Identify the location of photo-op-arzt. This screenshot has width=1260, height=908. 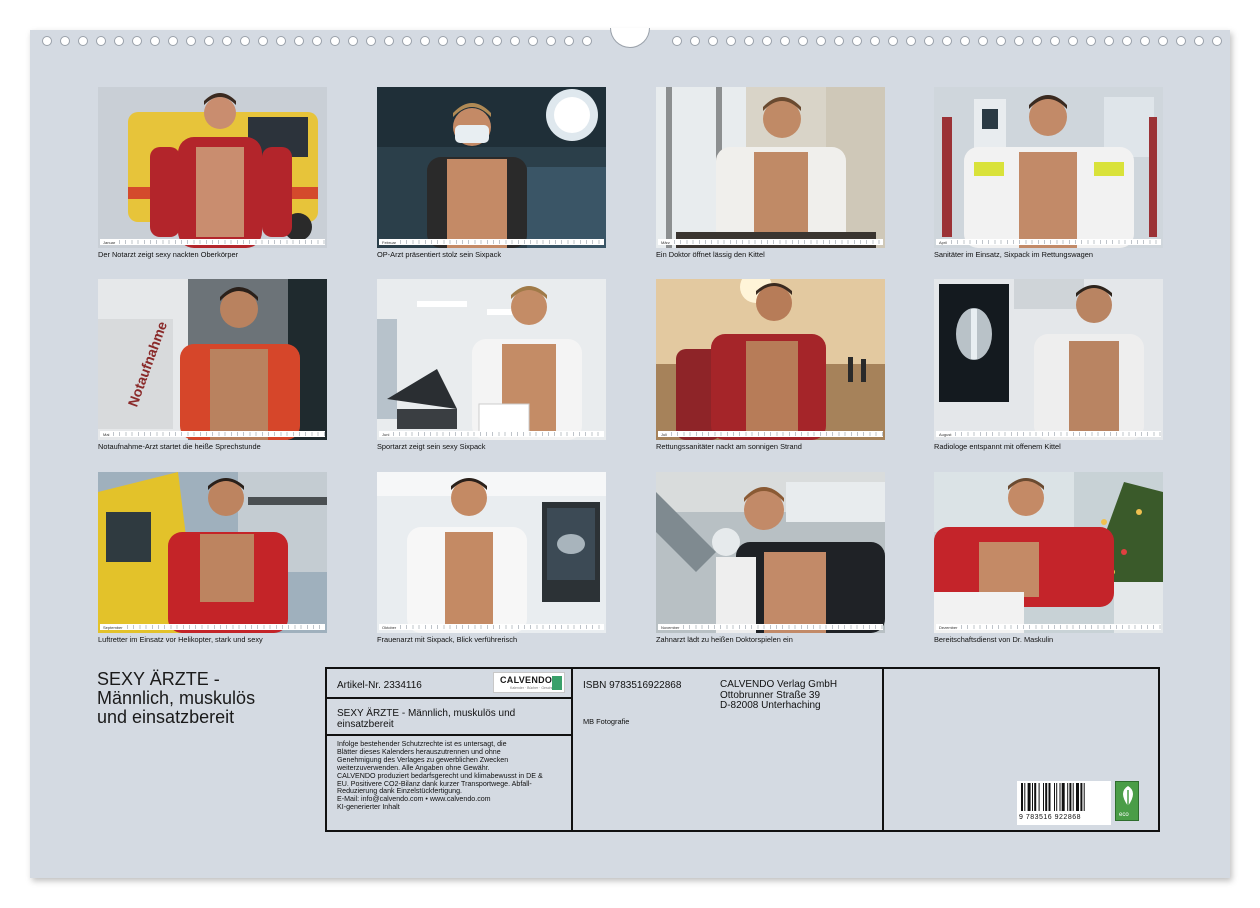
(491, 167).